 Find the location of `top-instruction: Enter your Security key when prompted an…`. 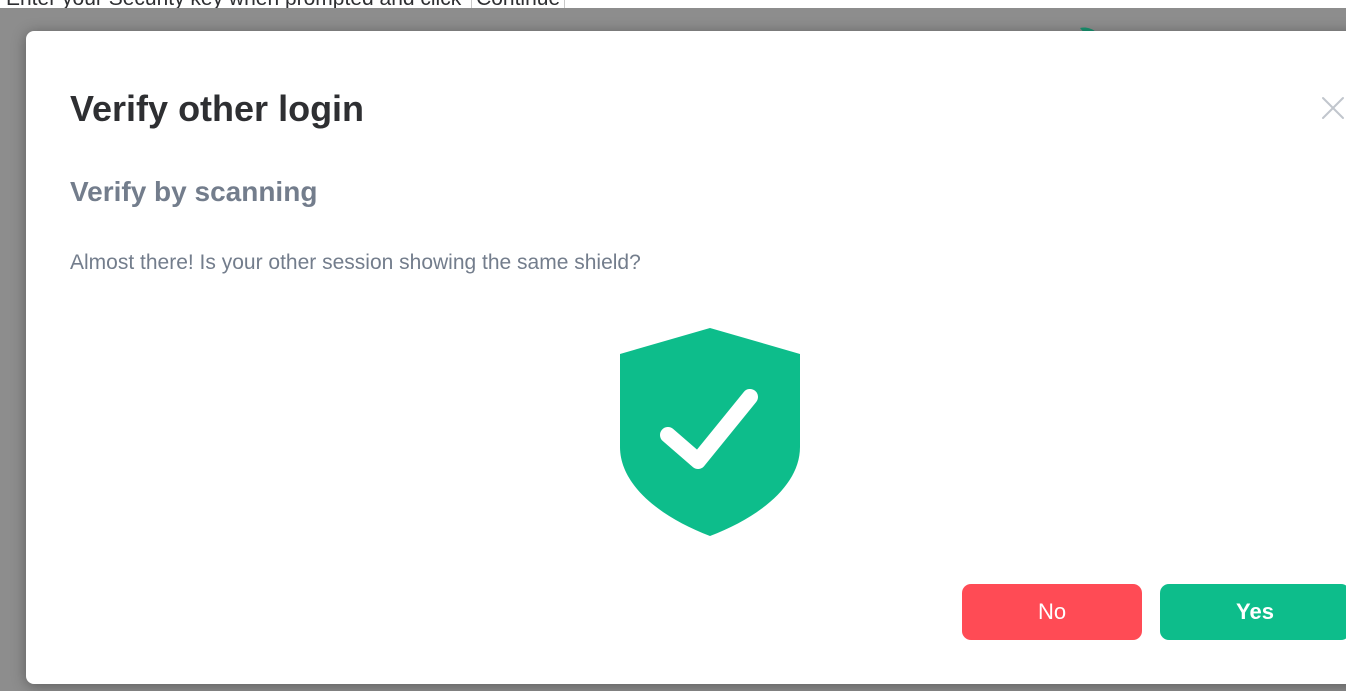

top-instruction: Enter your Security key when prompted an… is located at coordinates (286, 4).